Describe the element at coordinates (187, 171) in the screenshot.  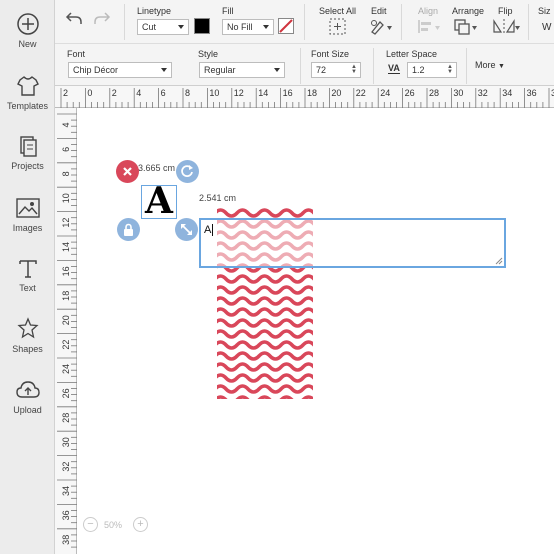
I see `rotate-handle` at that location.